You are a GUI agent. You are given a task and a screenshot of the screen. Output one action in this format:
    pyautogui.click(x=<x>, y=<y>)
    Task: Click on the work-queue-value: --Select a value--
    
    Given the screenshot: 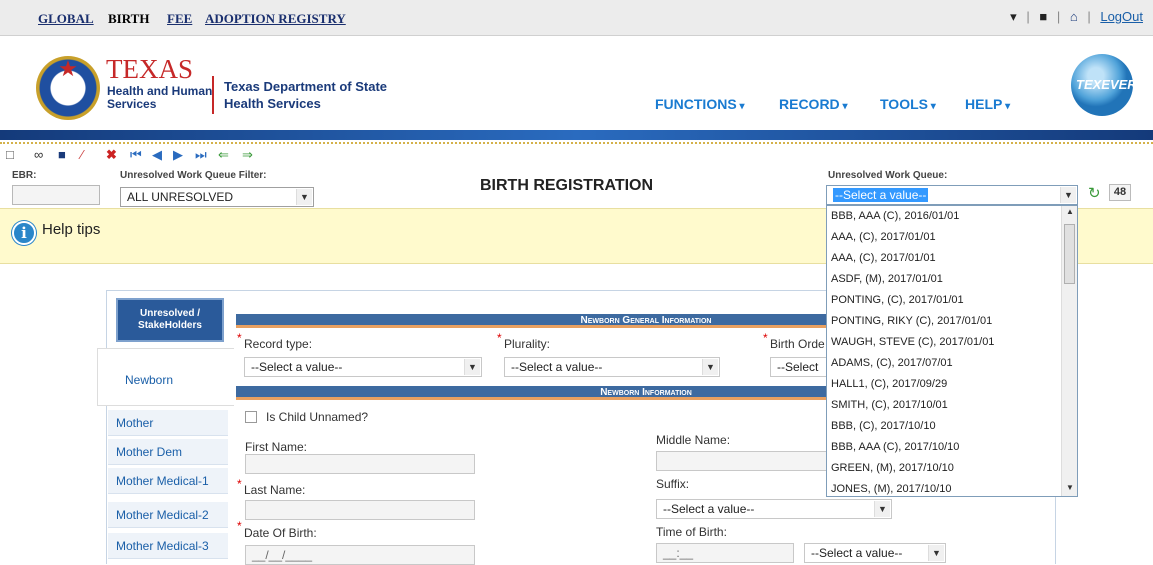 What is the action you would take?
    pyautogui.click(x=881, y=195)
    